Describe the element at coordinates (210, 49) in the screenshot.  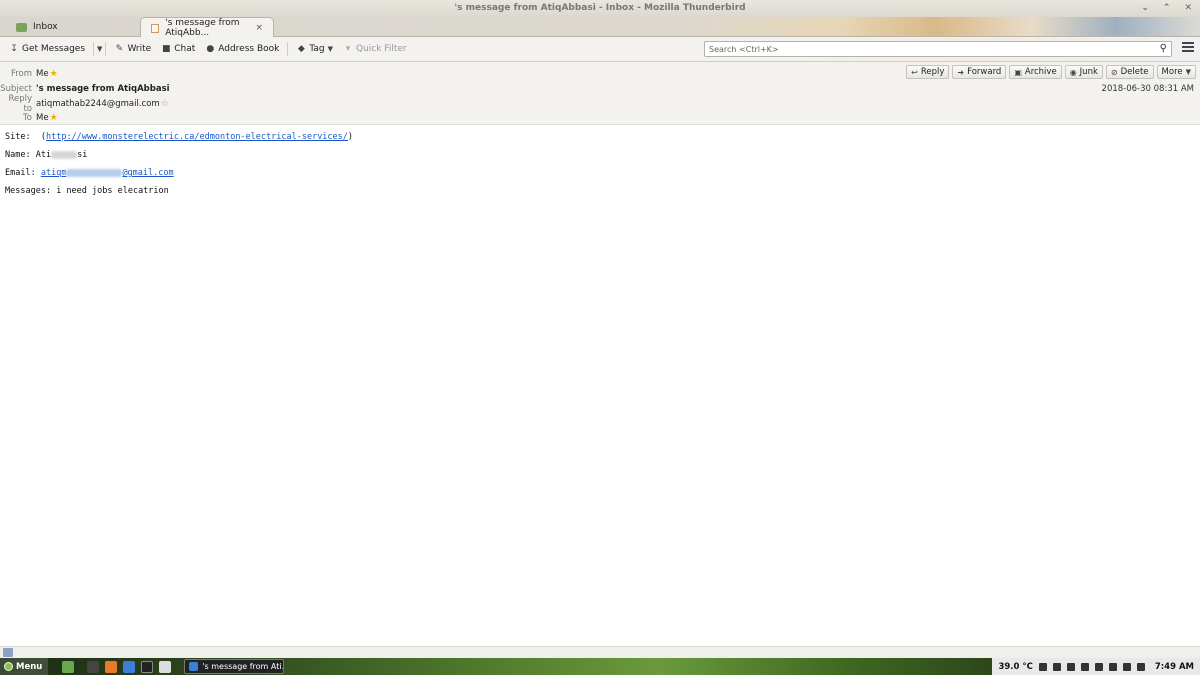
I see `person-icon: ●` at that location.